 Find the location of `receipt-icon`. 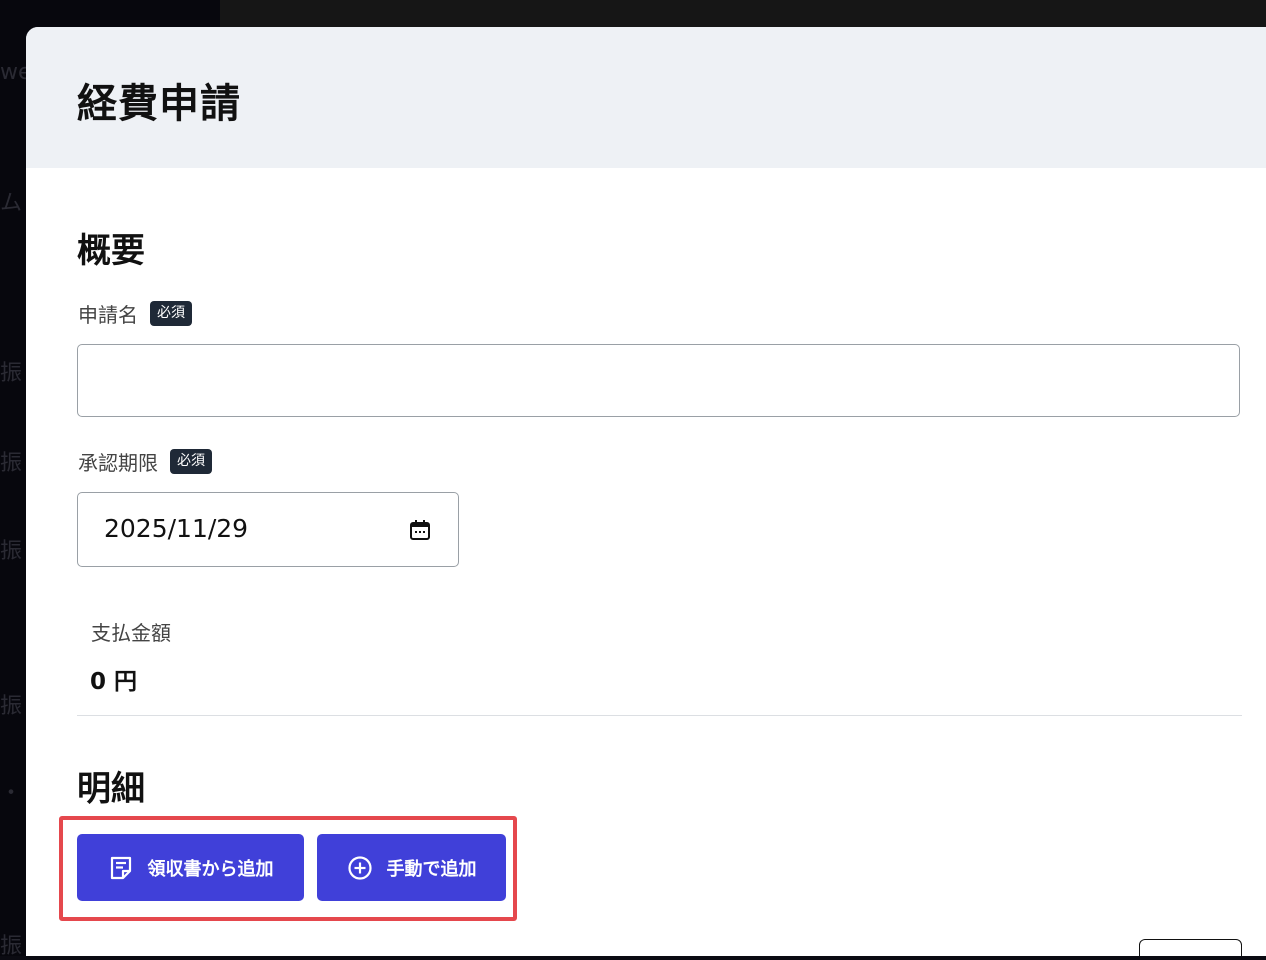

receipt-icon is located at coordinates (121, 868).